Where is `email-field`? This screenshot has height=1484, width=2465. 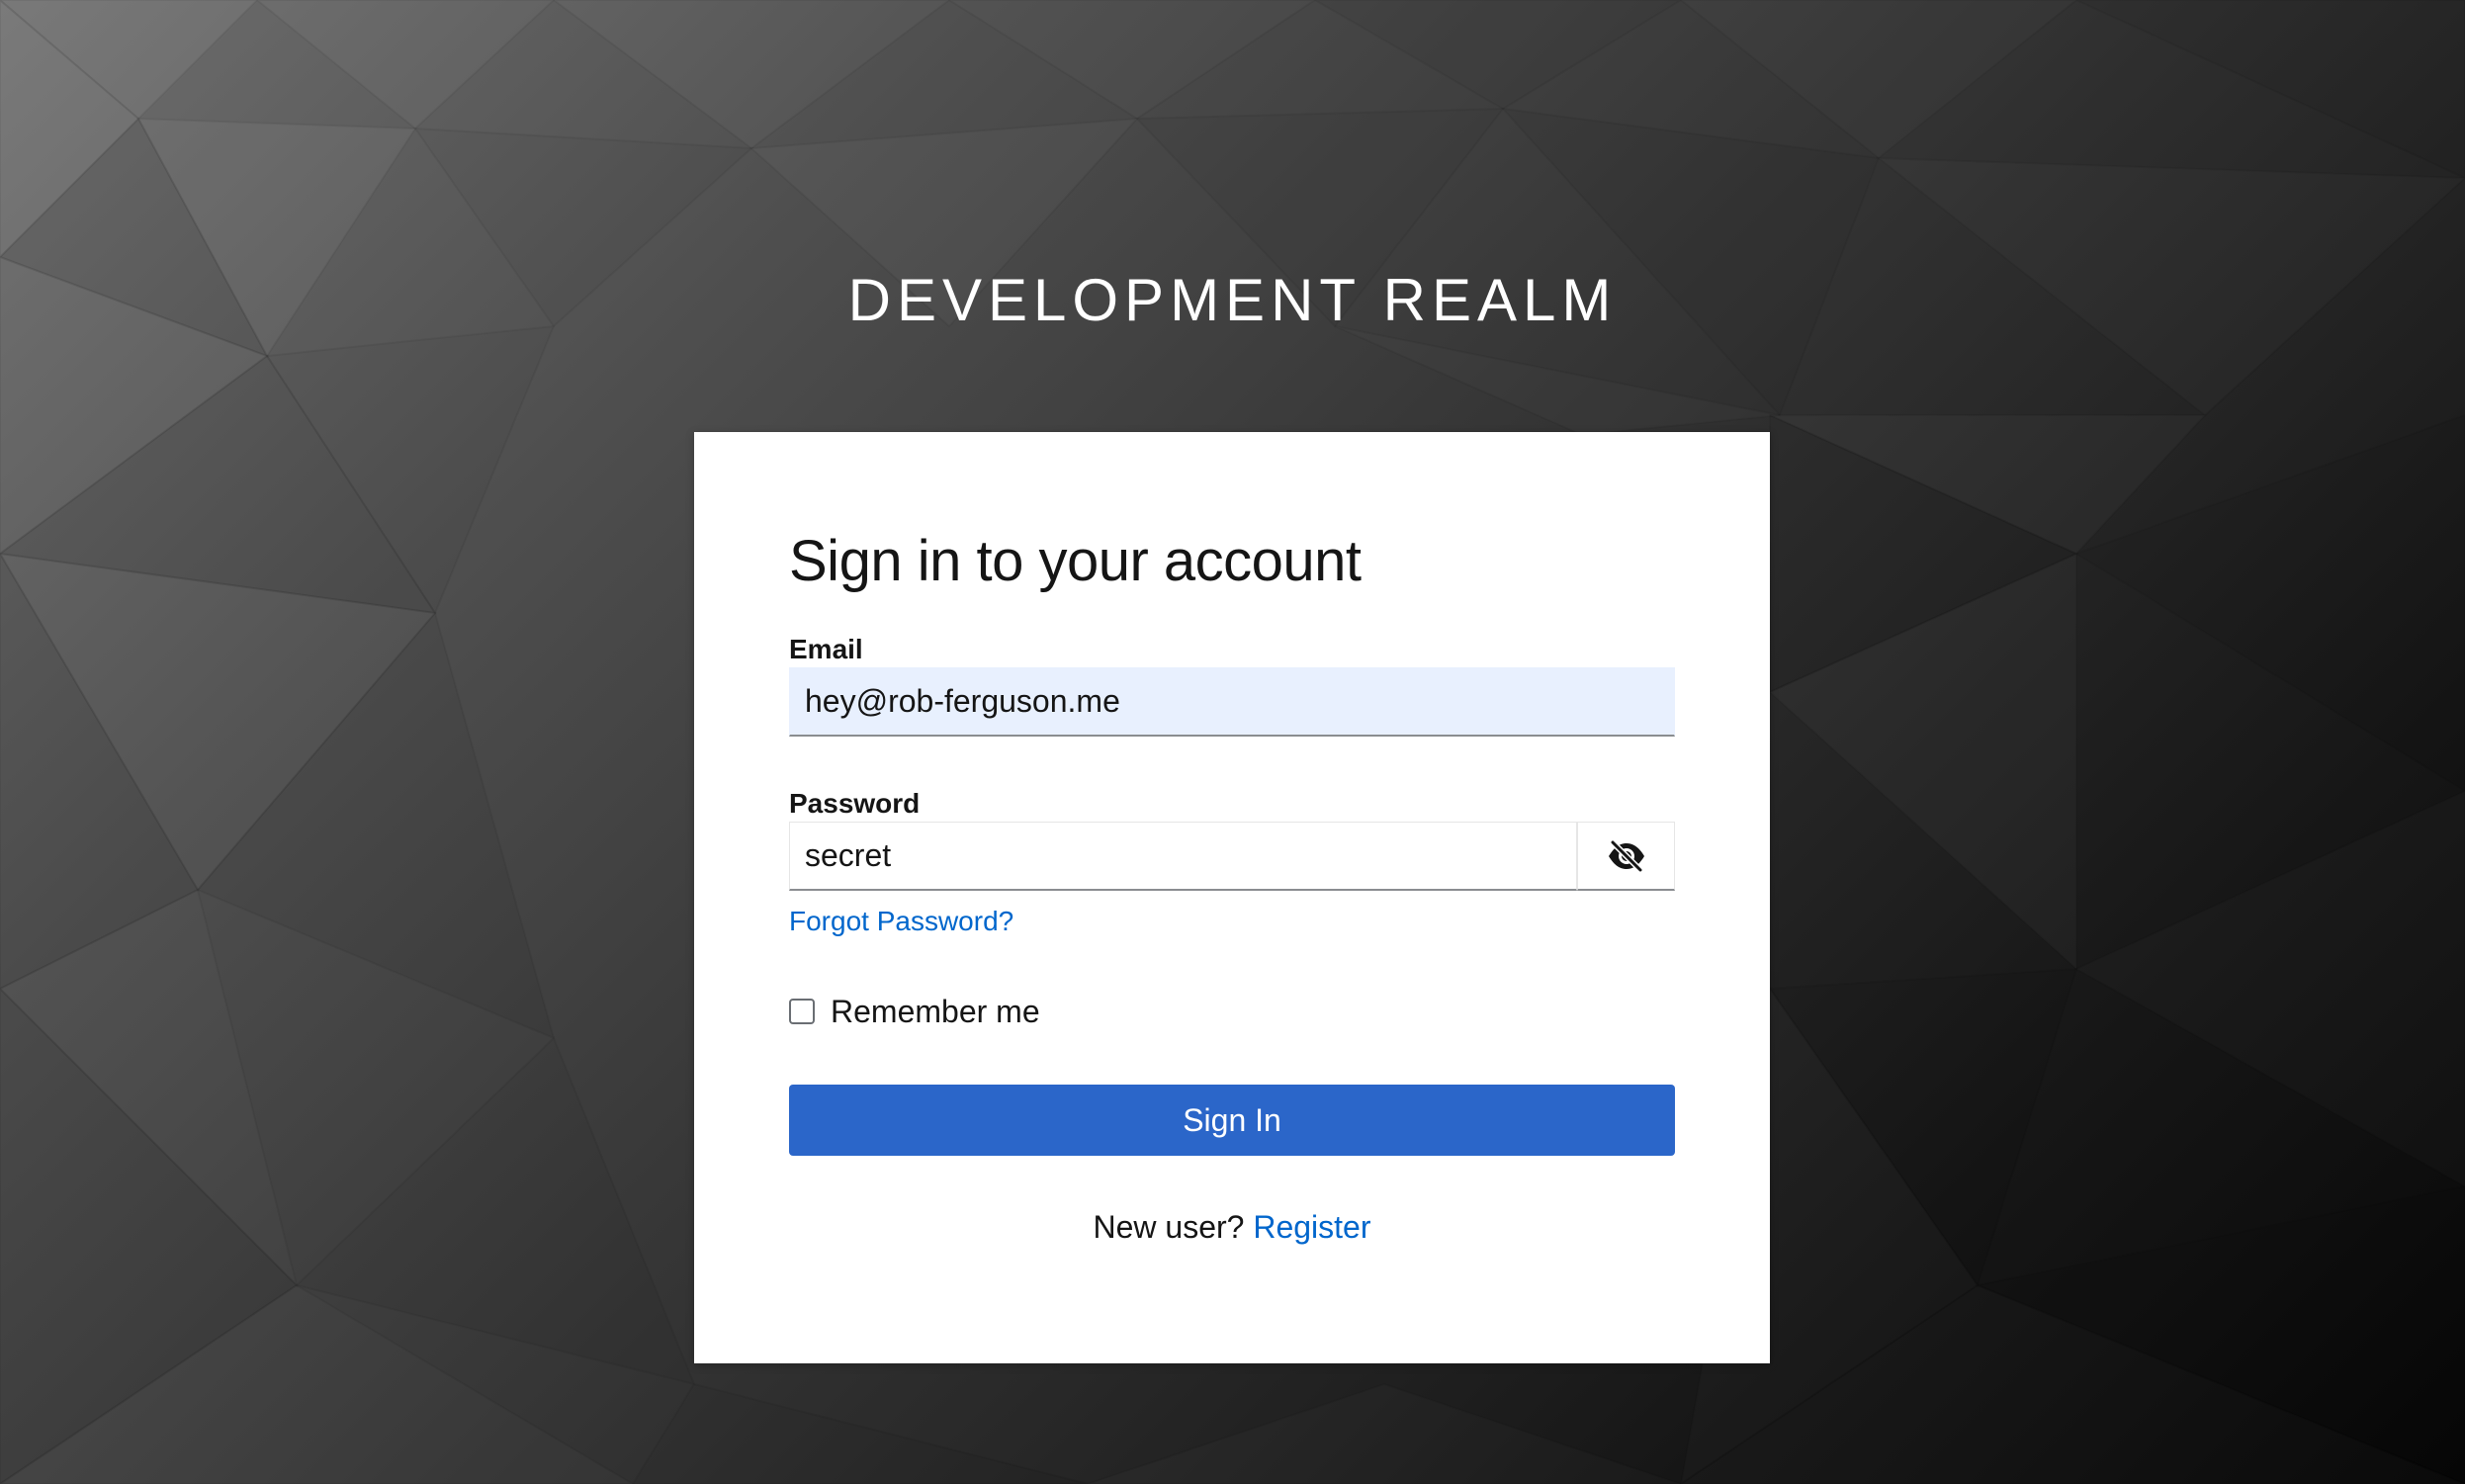 email-field is located at coordinates (1232, 702).